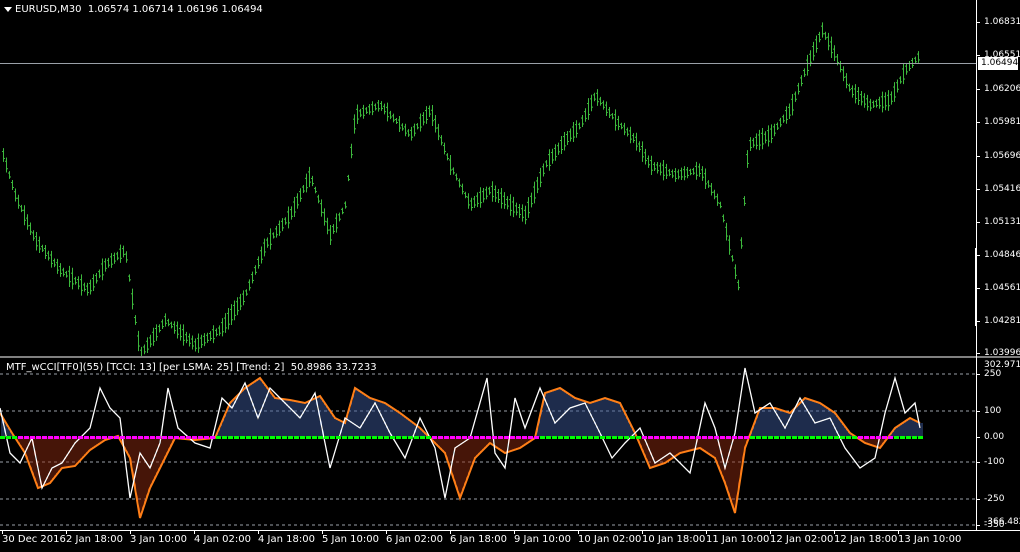 The height and width of the screenshot is (552, 1020). What do you see at coordinates (994, 462) in the screenshot?
I see `indicator-level: -100` at bounding box center [994, 462].